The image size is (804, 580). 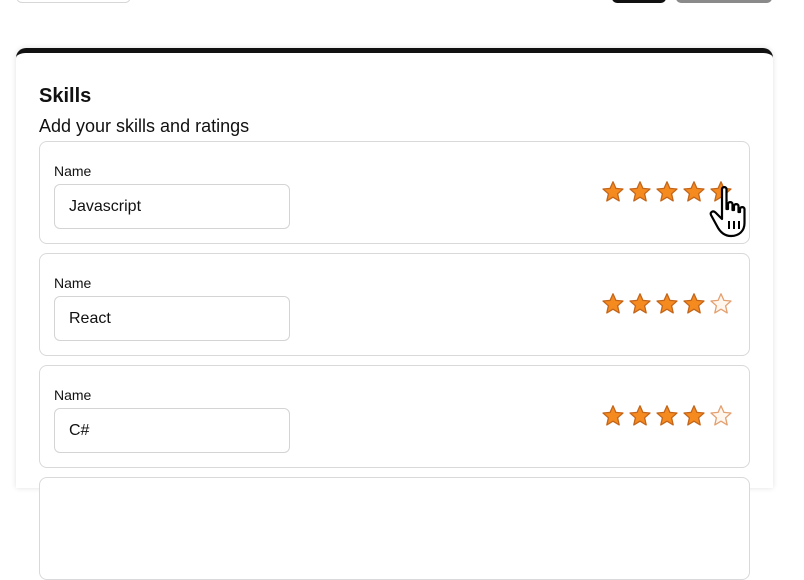 I want to click on primary-button, so click(x=639, y=1).